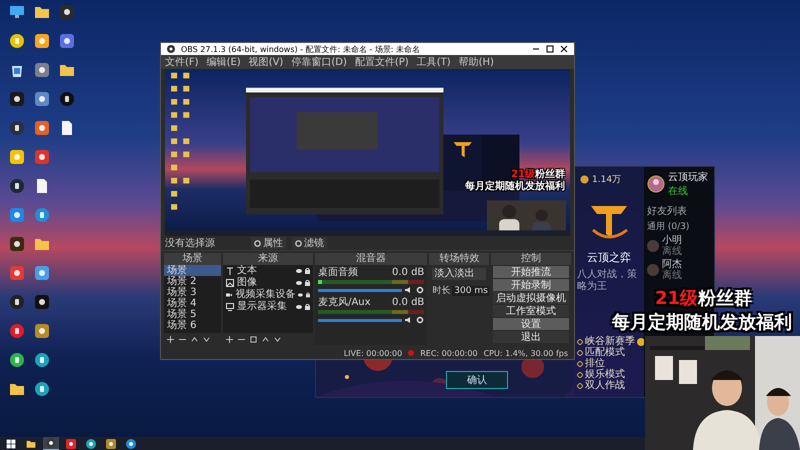  I want to click on toolbar-button: 属性, so click(268, 243).